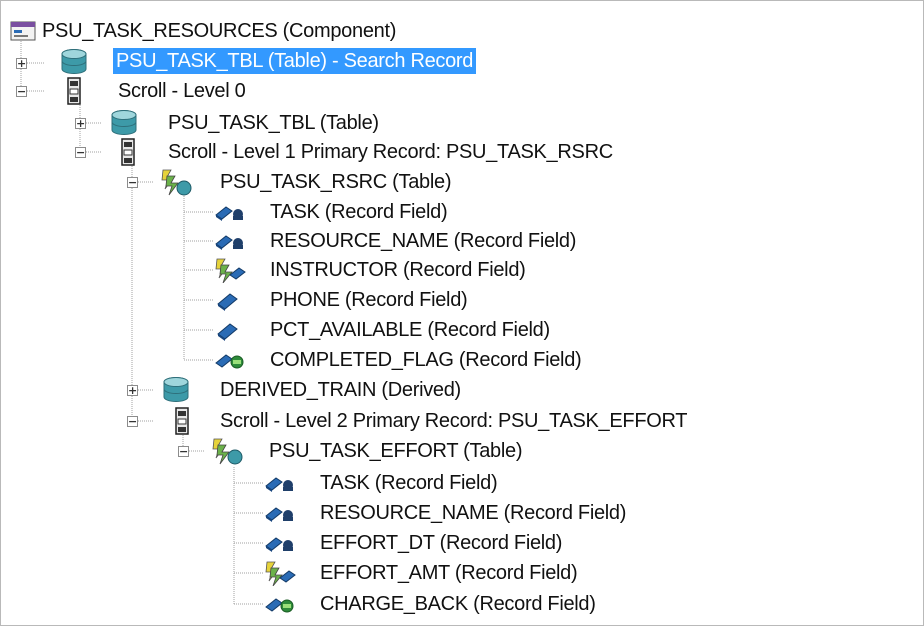  What do you see at coordinates (396, 451) in the screenshot?
I see `node-label: PSU_TASK_EFFORT (Table)` at bounding box center [396, 451].